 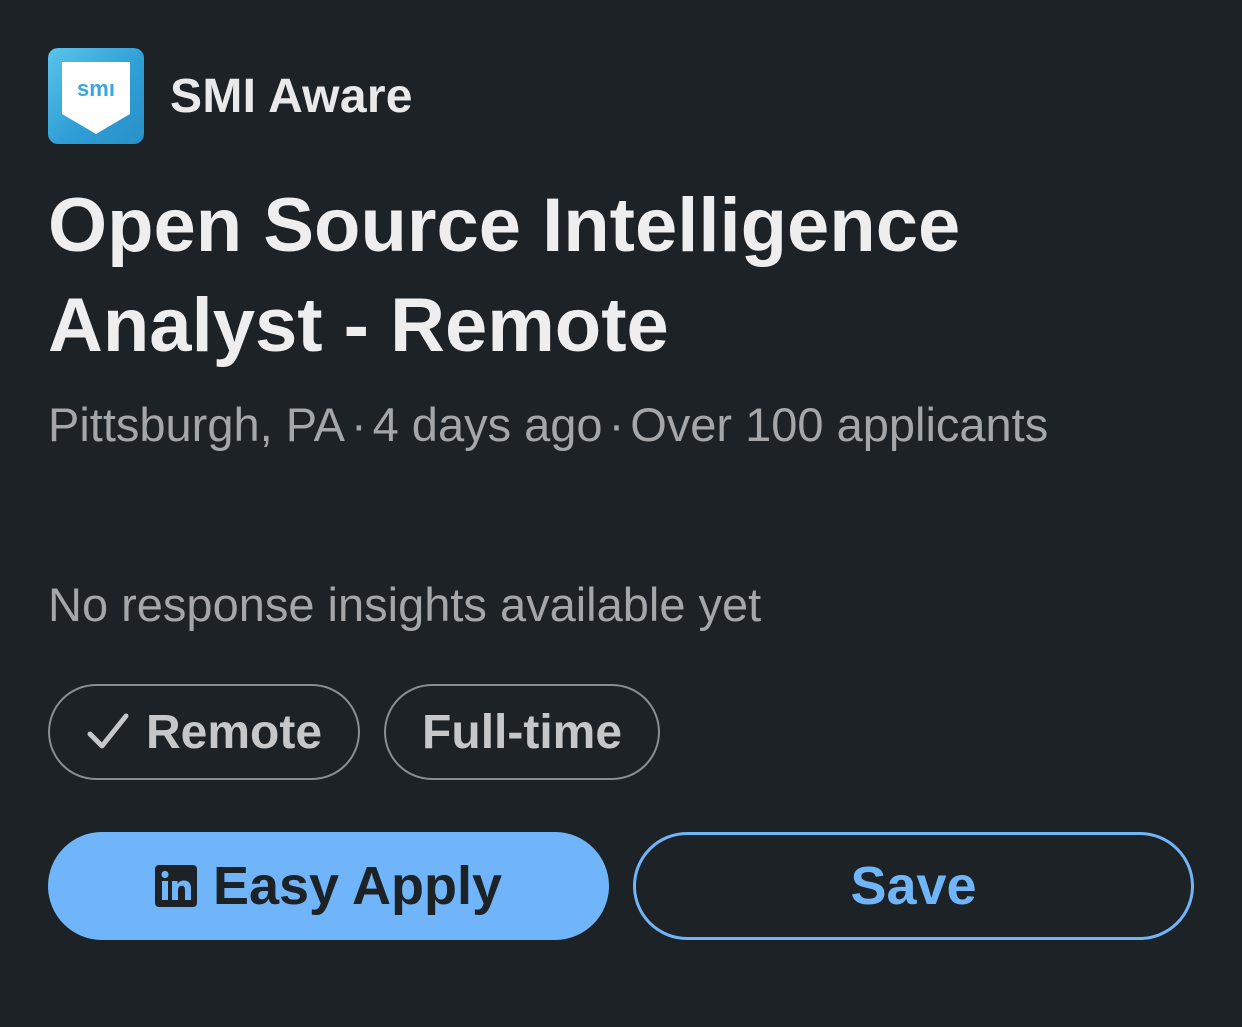 I want to click on save-label: Save, so click(x=913, y=886).